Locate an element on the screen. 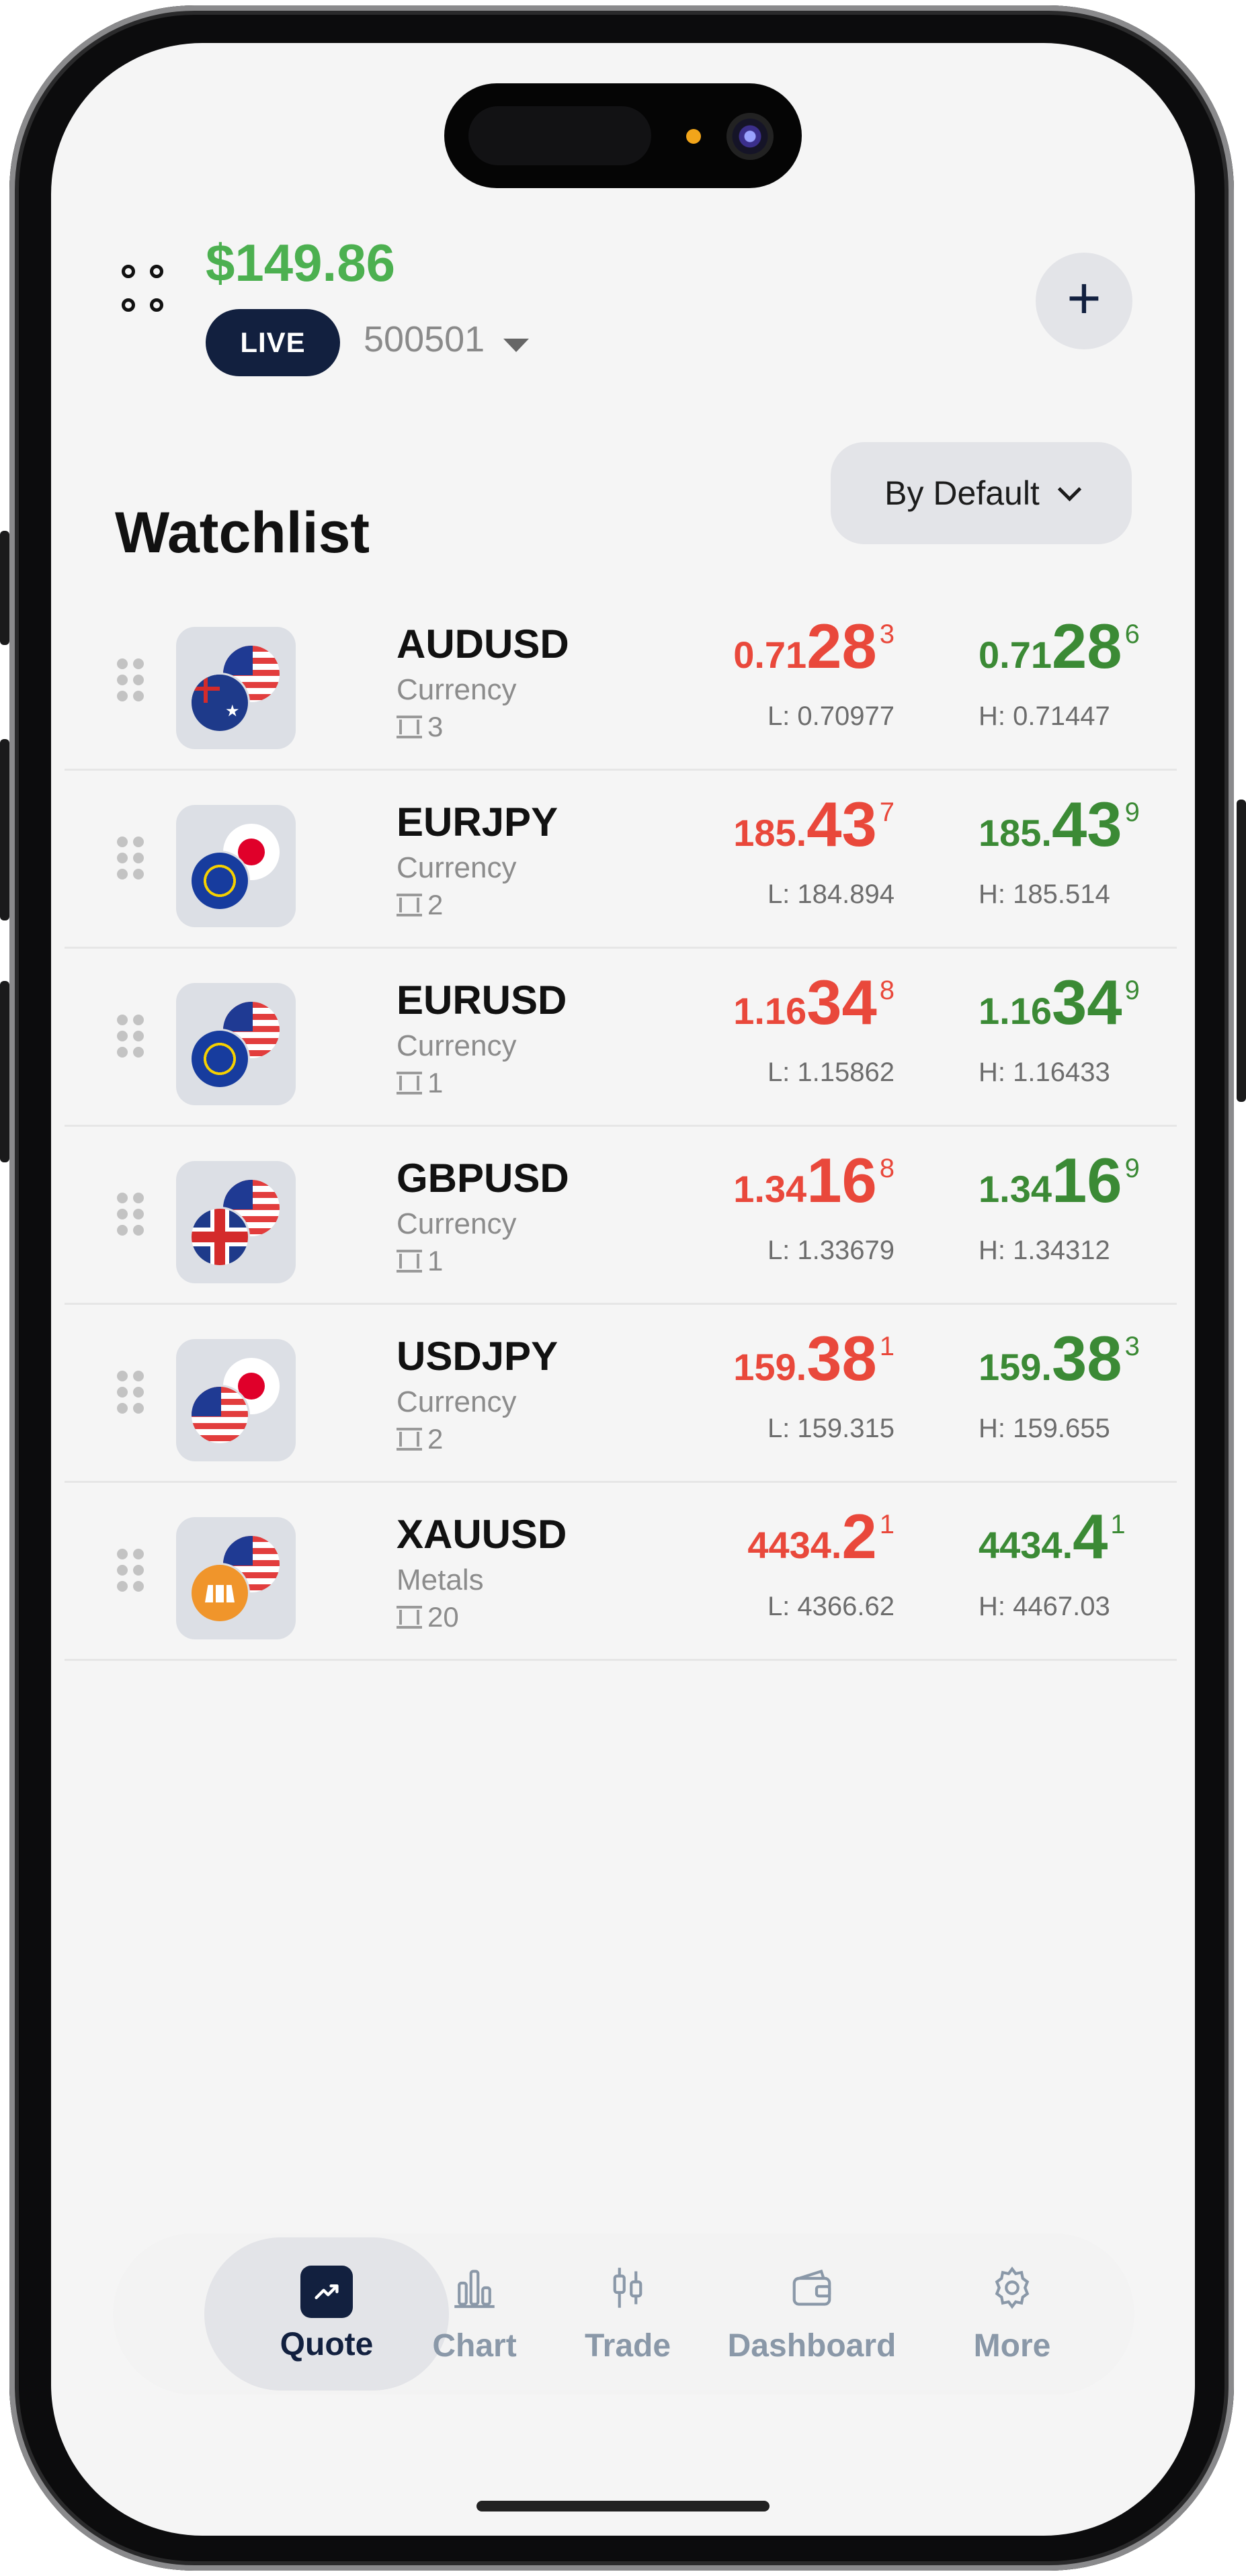  nav-label: More is located at coordinates (1012, 2345).